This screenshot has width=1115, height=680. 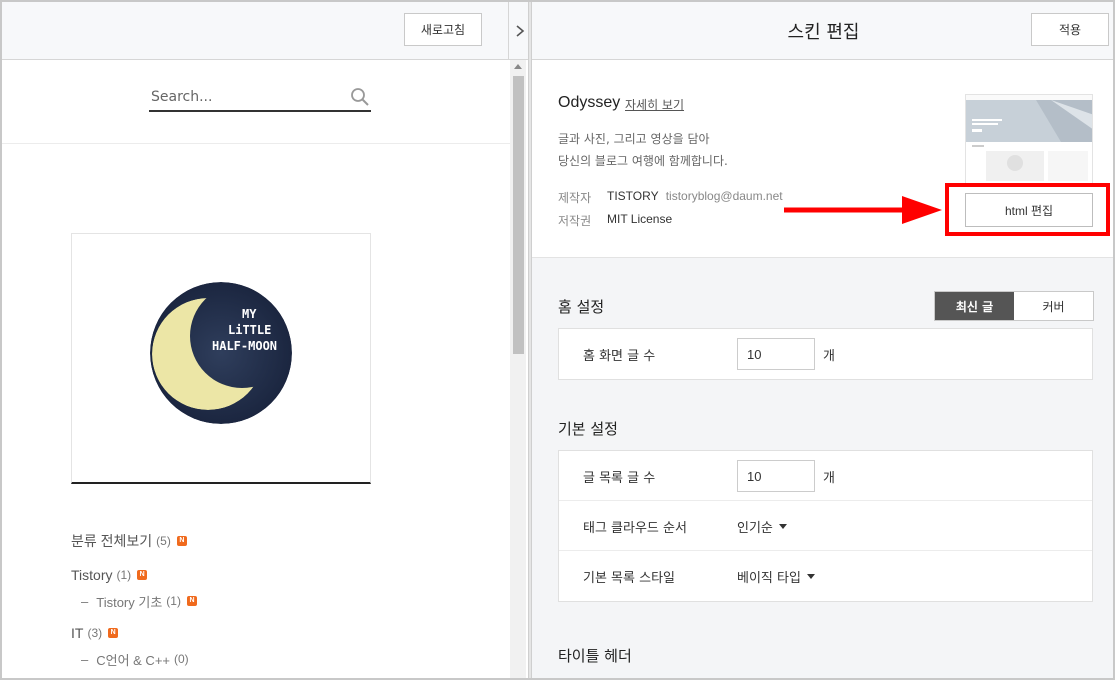 What do you see at coordinates (575, 198) in the screenshot?
I see `author-label: 제작자` at bounding box center [575, 198].